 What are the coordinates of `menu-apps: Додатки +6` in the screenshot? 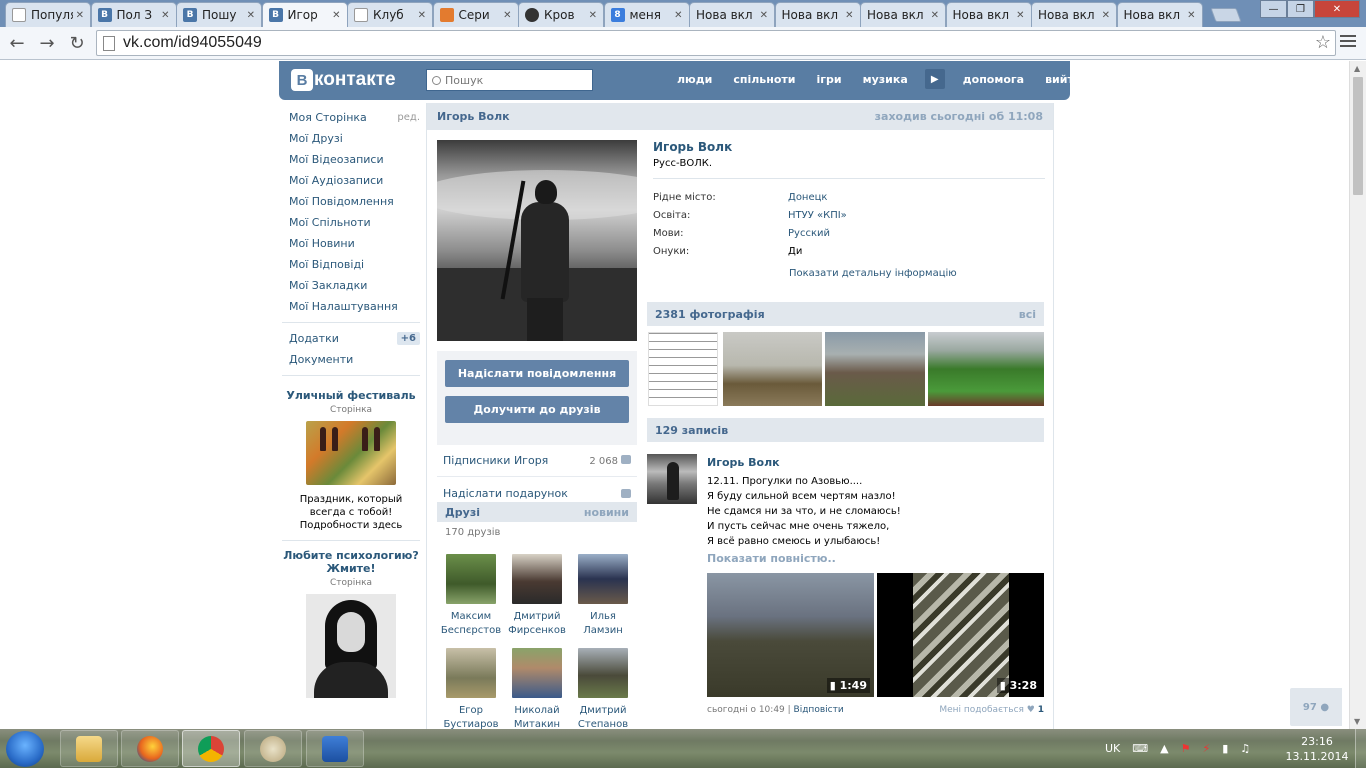 It's located at (351, 338).